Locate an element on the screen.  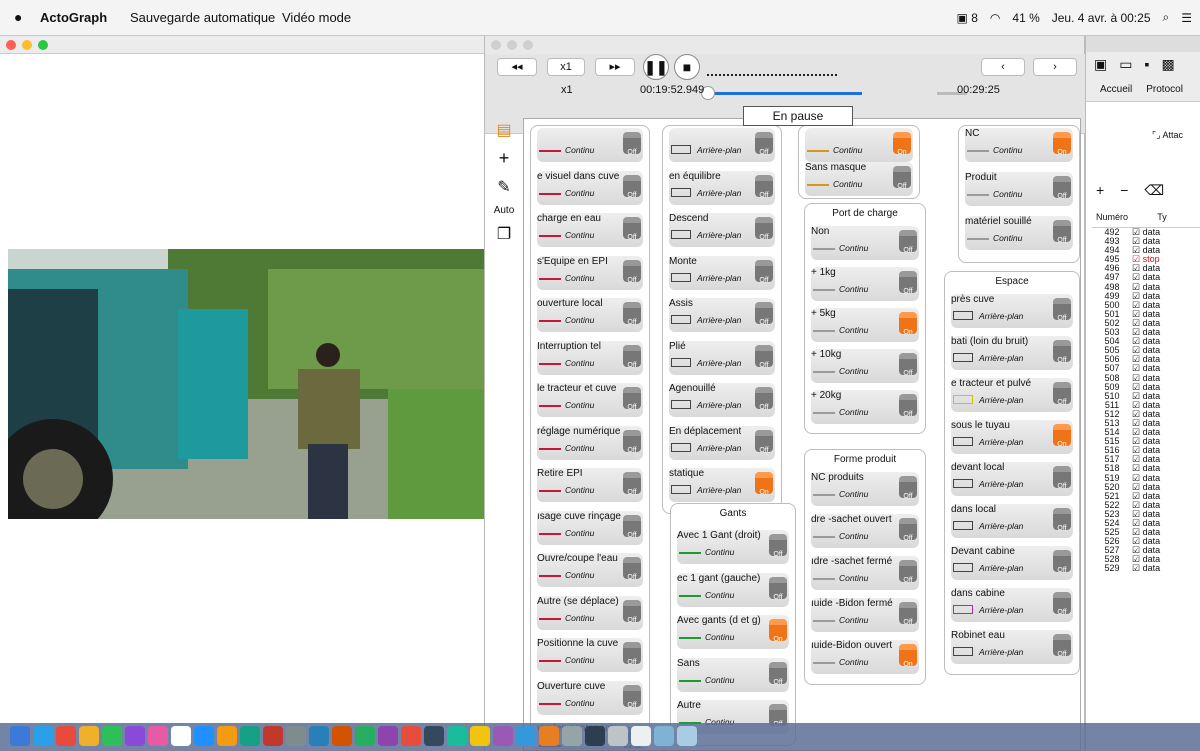
behavior-item: statique Arrière-plan On is located at coordinates (722, 485).